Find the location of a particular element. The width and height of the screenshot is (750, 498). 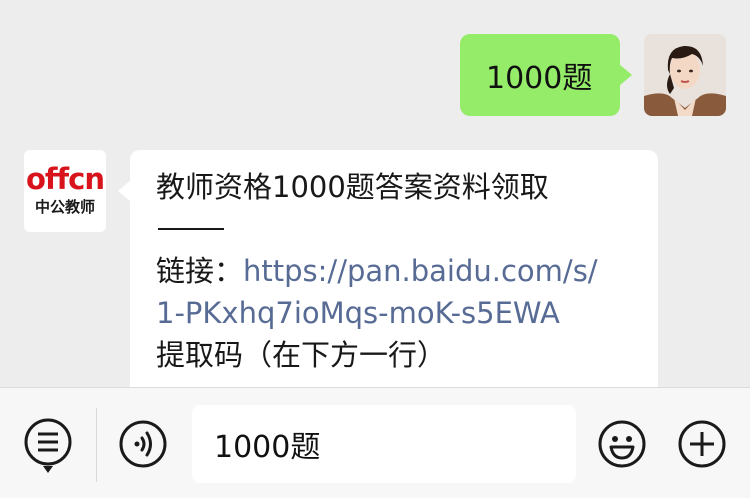

user-avatar-photo-icon is located at coordinates (685, 75).